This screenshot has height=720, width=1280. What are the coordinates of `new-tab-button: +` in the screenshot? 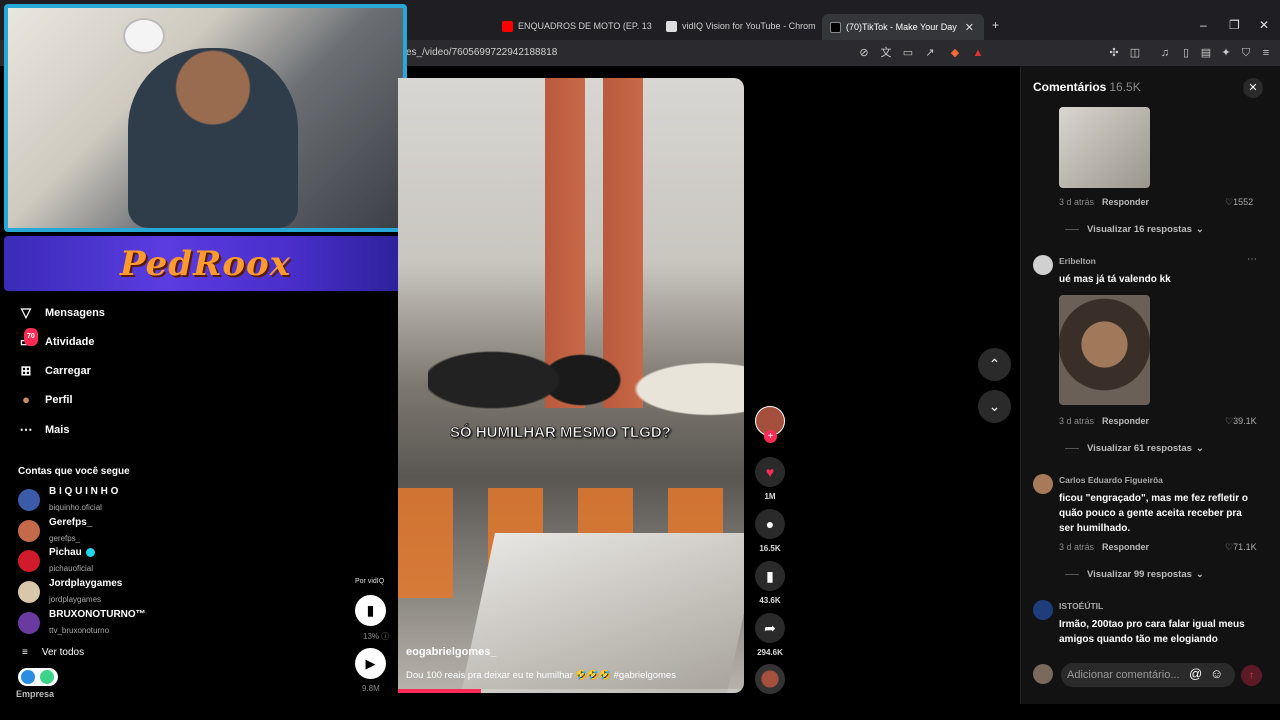 It's located at (995, 25).